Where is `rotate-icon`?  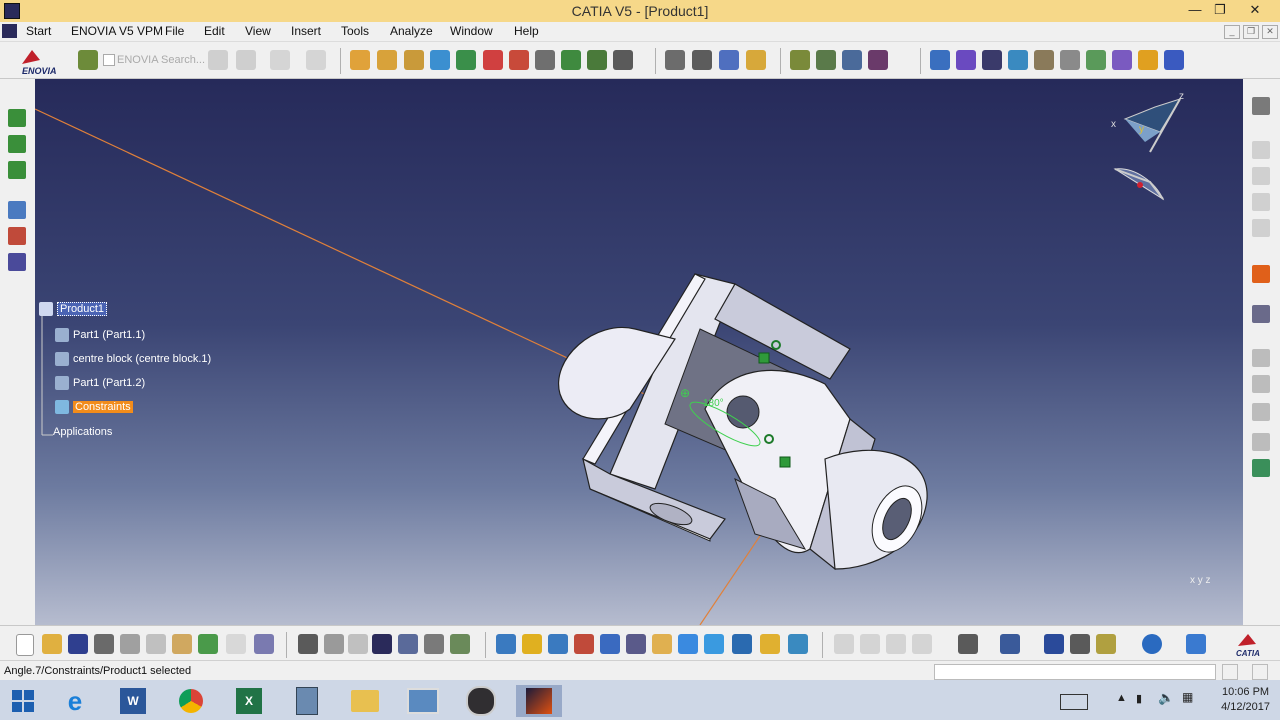
rotate-icon is located at coordinates (584, 644).